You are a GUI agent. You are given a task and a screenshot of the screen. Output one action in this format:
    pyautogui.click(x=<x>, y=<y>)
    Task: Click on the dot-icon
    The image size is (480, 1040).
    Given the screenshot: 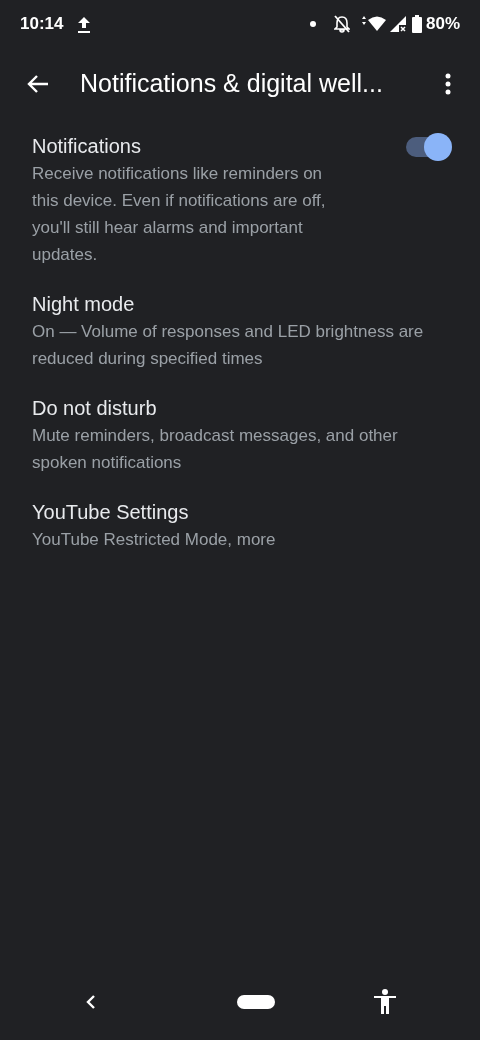 What is the action you would take?
    pyautogui.click(x=312, y=24)
    